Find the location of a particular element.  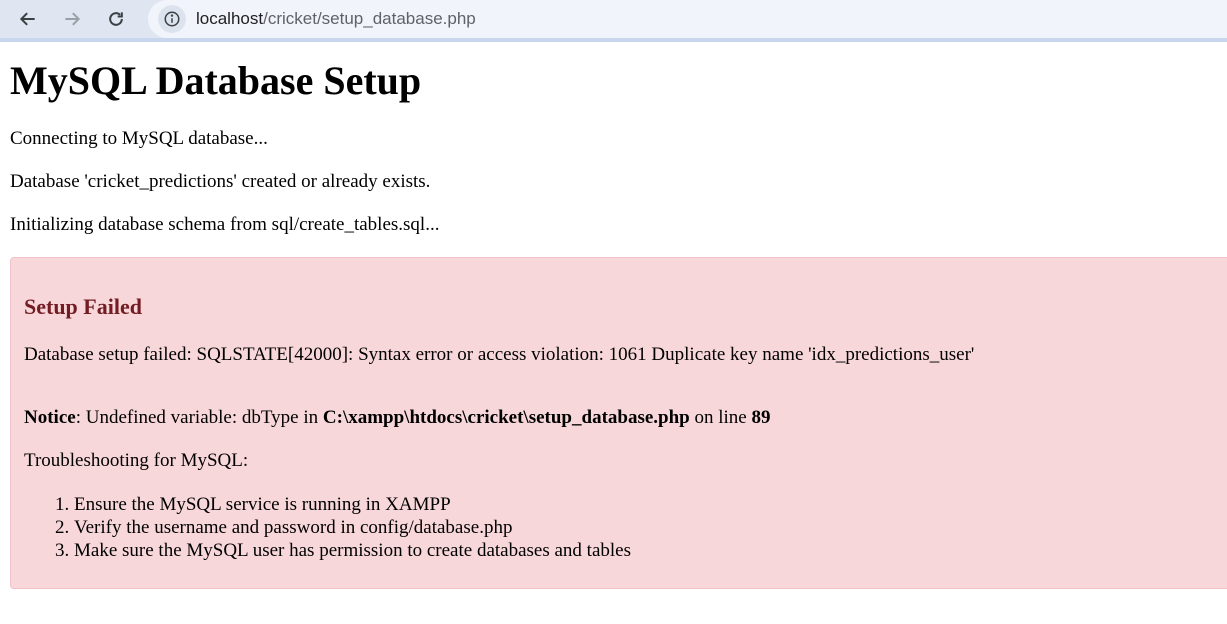

arrow-right-icon is located at coordinates (73, 19).